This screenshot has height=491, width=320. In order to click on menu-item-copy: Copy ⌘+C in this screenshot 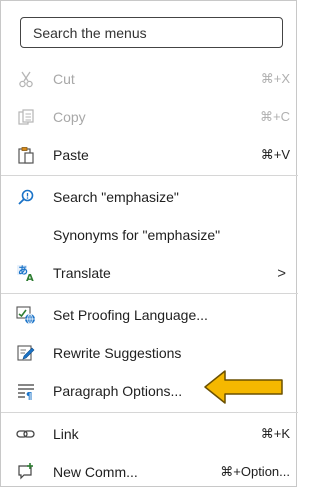, I will do `click(149, 117)`.